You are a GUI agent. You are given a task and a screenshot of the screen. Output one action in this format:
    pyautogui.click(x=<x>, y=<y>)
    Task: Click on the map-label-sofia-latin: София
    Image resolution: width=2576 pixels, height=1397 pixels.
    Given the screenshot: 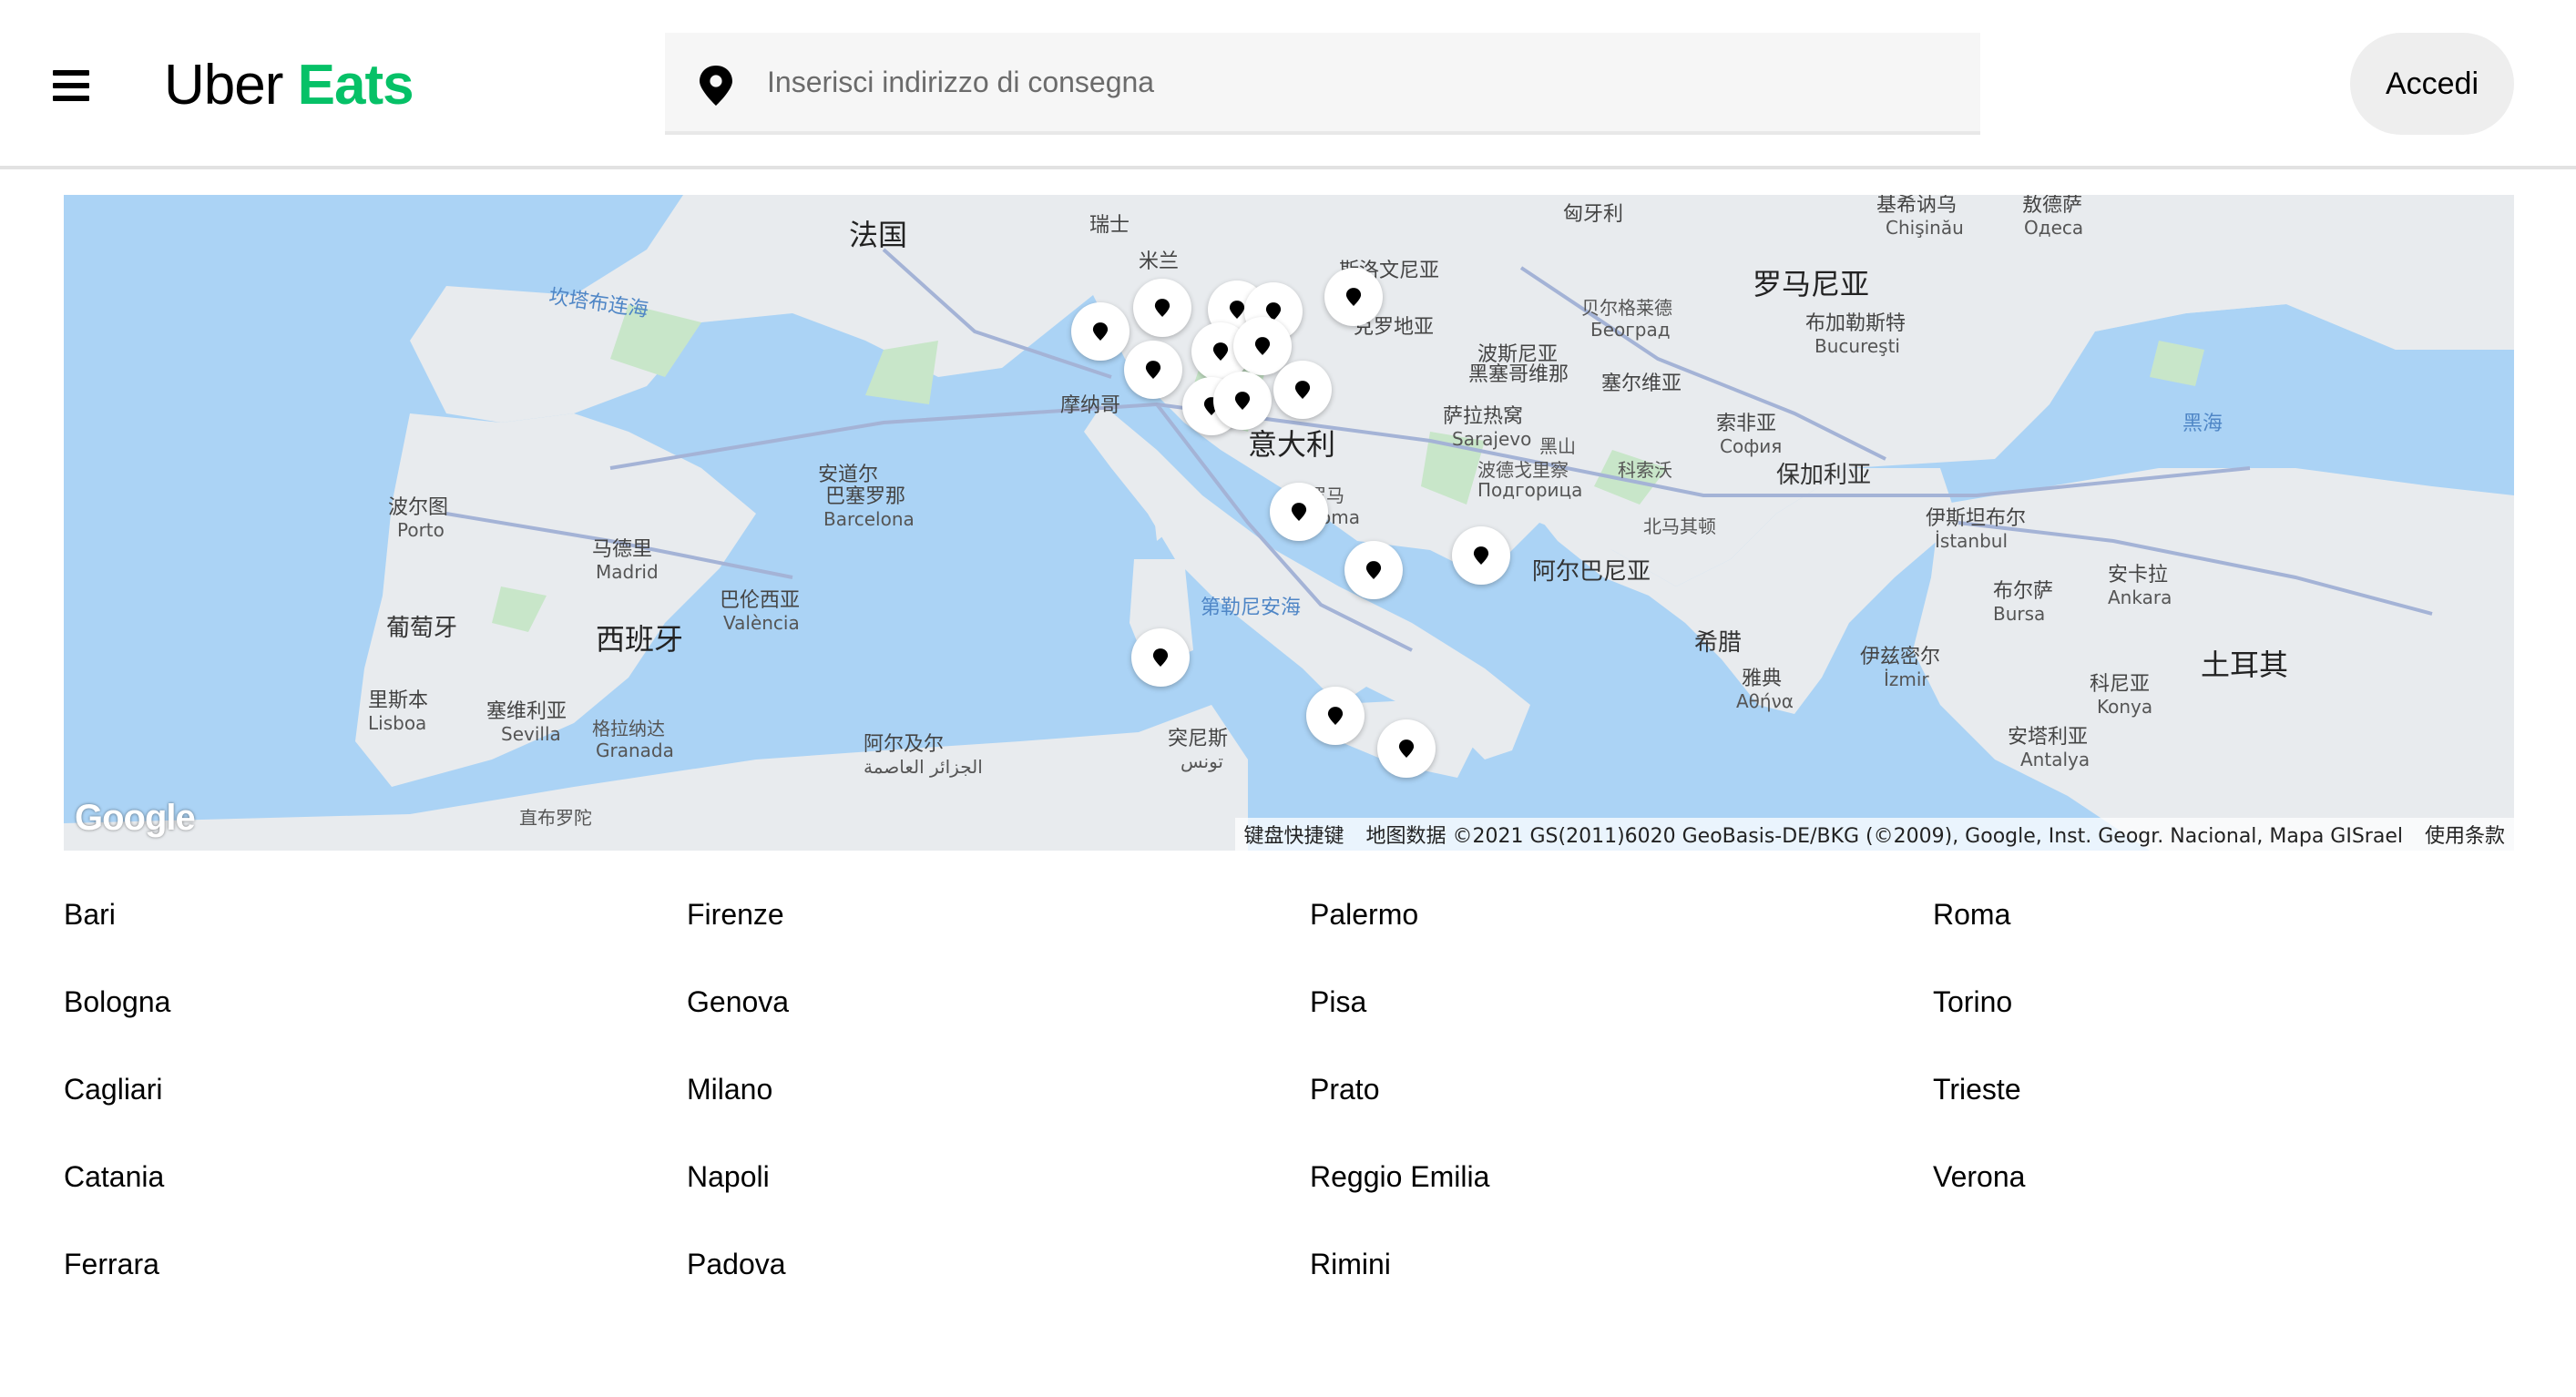 What is the action you would take?
    pyautogui.click(x=1751, y=446)
    